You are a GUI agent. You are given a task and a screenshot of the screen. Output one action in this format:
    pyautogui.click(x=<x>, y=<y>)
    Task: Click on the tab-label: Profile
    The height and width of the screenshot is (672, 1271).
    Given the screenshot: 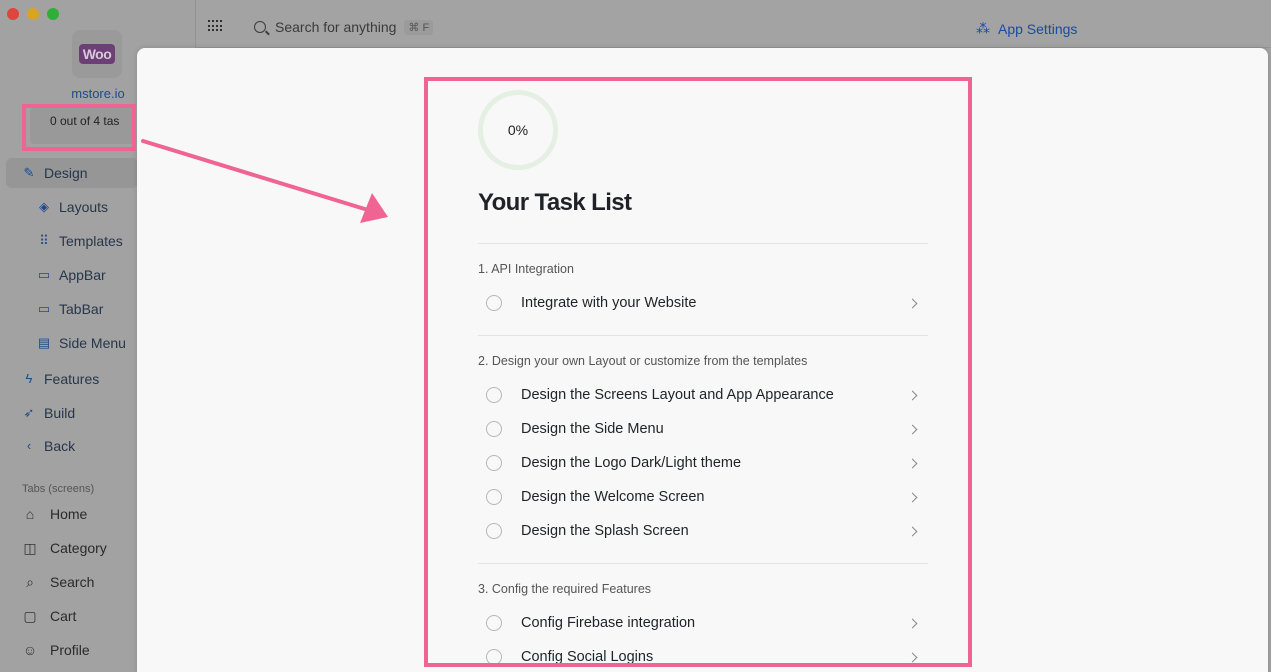 What is the action you would take?
    pyautogui.click(x=70, y=650)
    